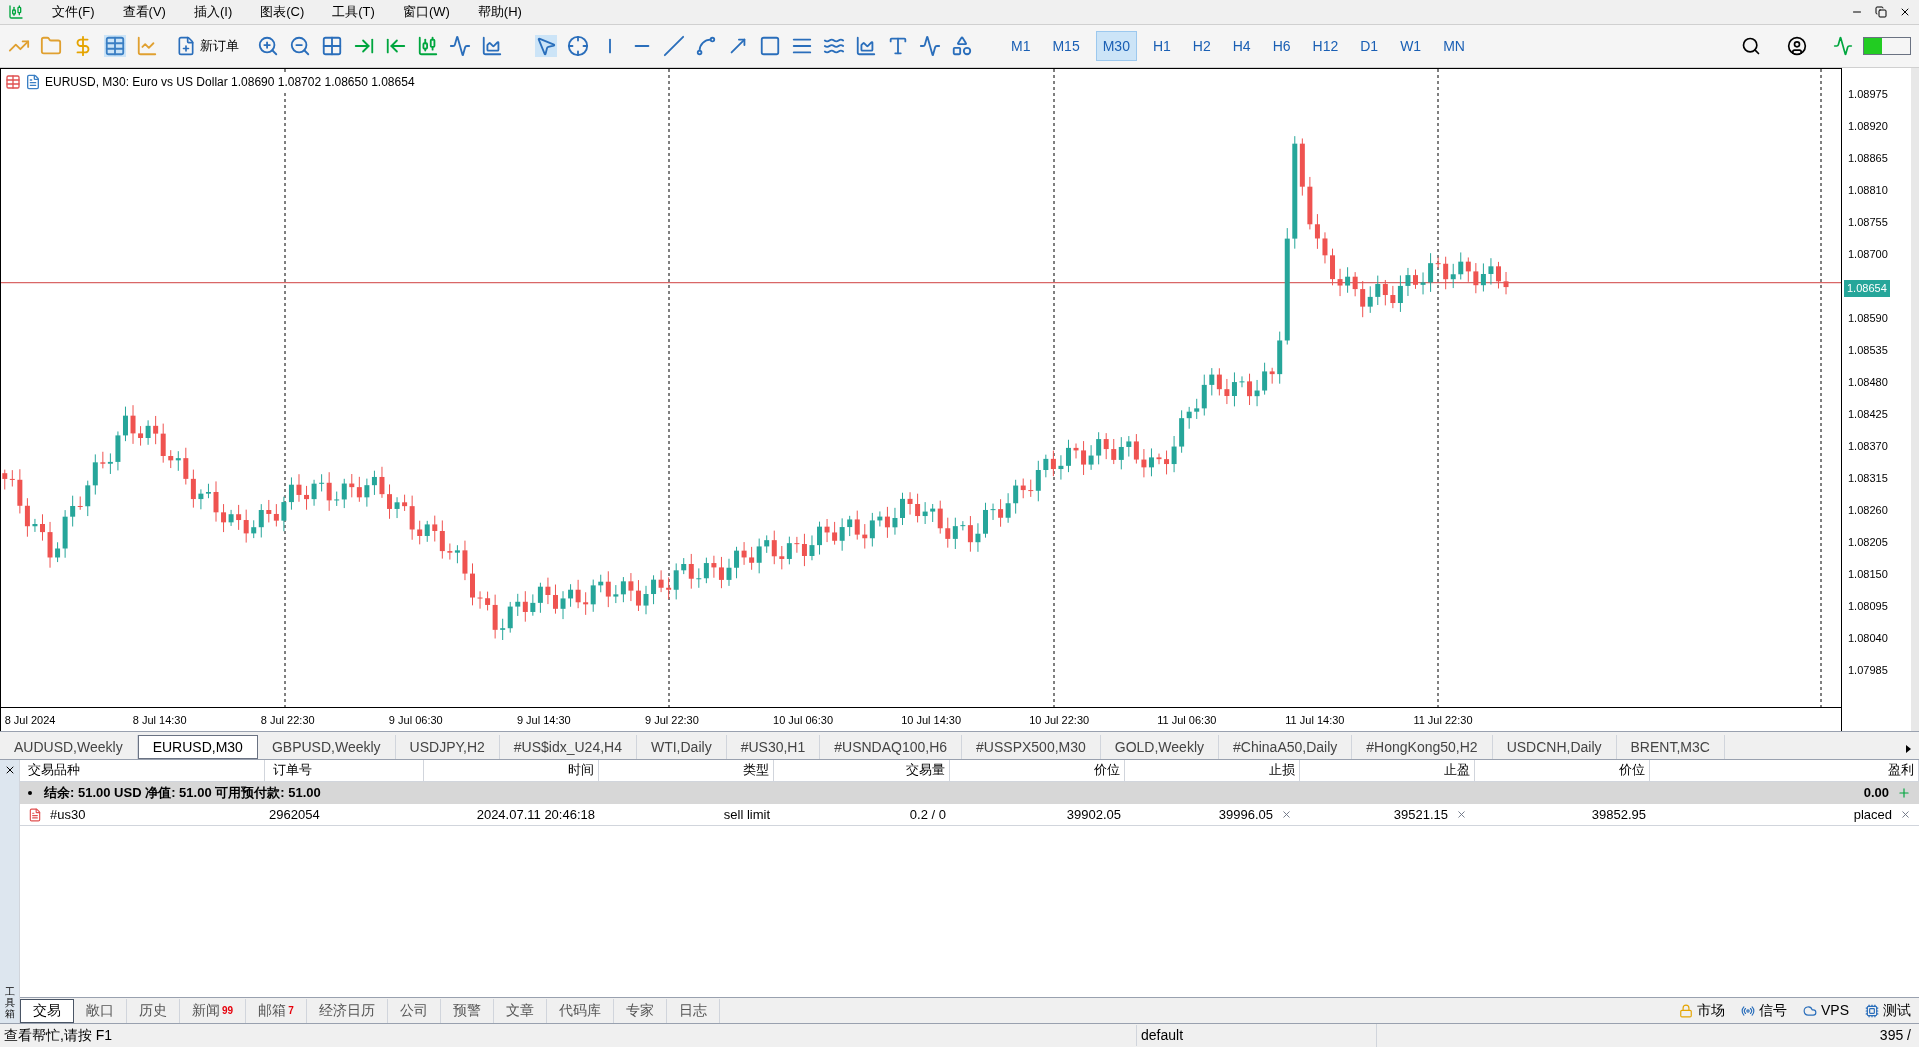 This screenshot has height=1047, width=1919. What do you see at coordinates (73, 12) in the screenshot?
I see `menu-item: 文件(F)` at bounding box center [73, 12].